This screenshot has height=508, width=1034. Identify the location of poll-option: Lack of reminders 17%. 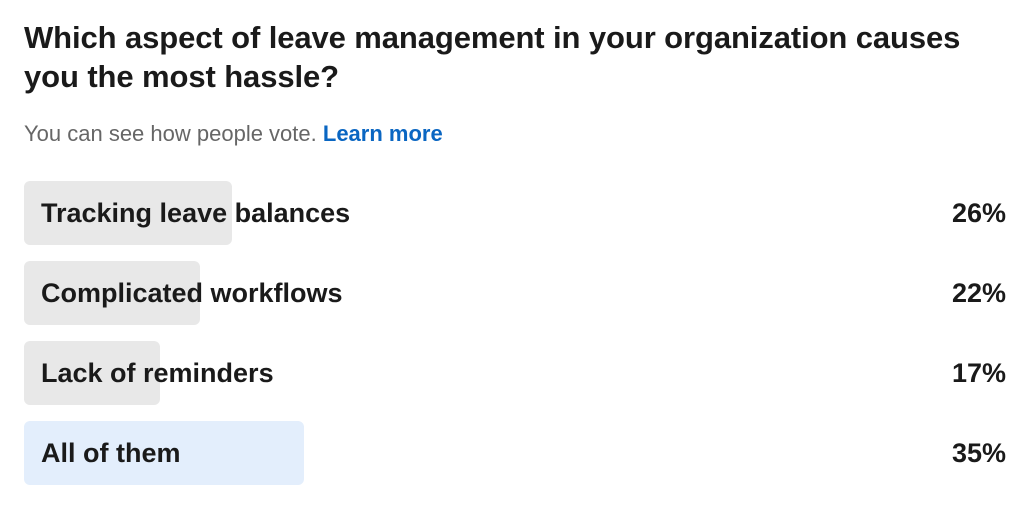
(515, 373).